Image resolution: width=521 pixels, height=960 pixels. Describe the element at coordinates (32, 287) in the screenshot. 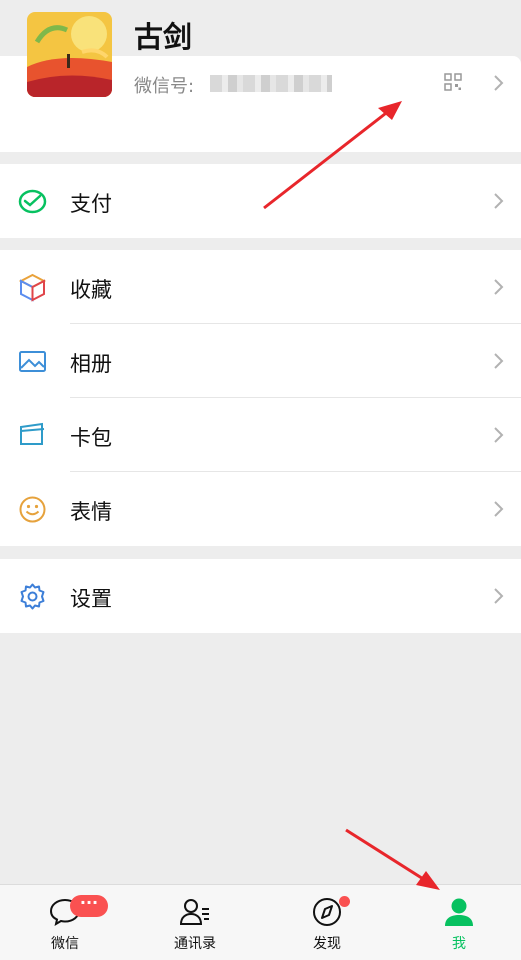

I see `cube-icon` at that location.